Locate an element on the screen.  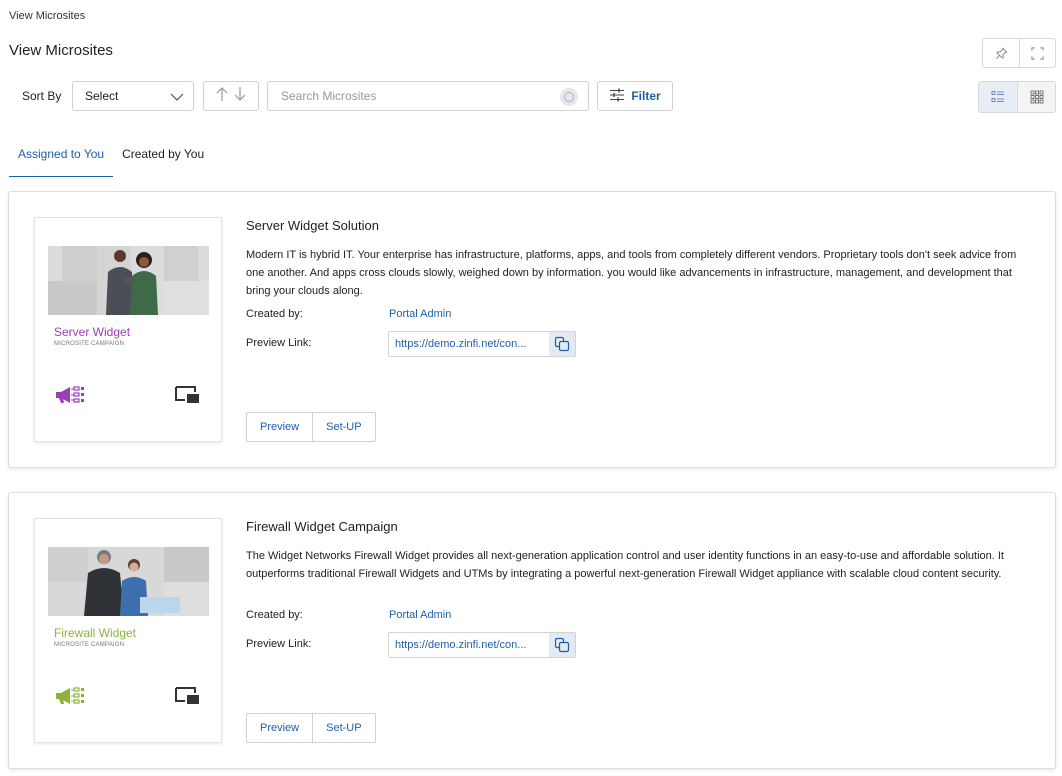
tab-created-by-you: Created by You is located at coordinates (163, 161).